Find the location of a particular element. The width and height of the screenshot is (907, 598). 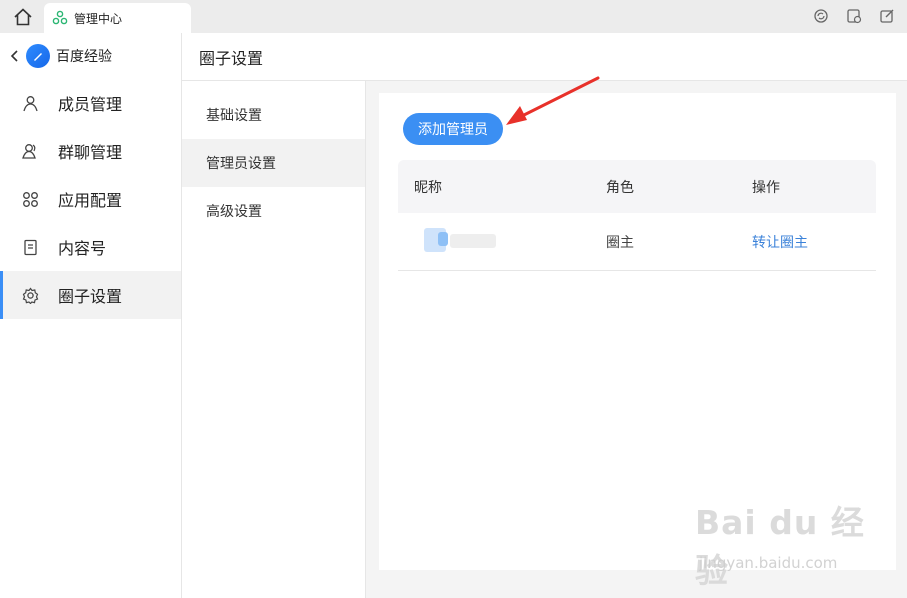

sidebar-header: 百度经验 is located at coordinates (90, 56).